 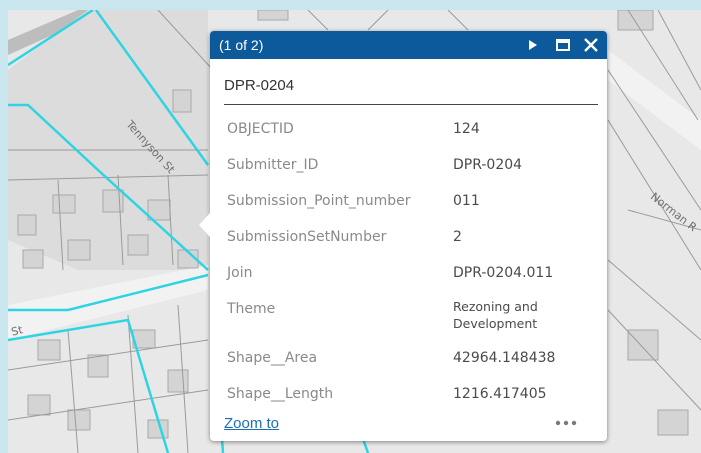 I want to click on dock-button, so click(x=563, y=45).